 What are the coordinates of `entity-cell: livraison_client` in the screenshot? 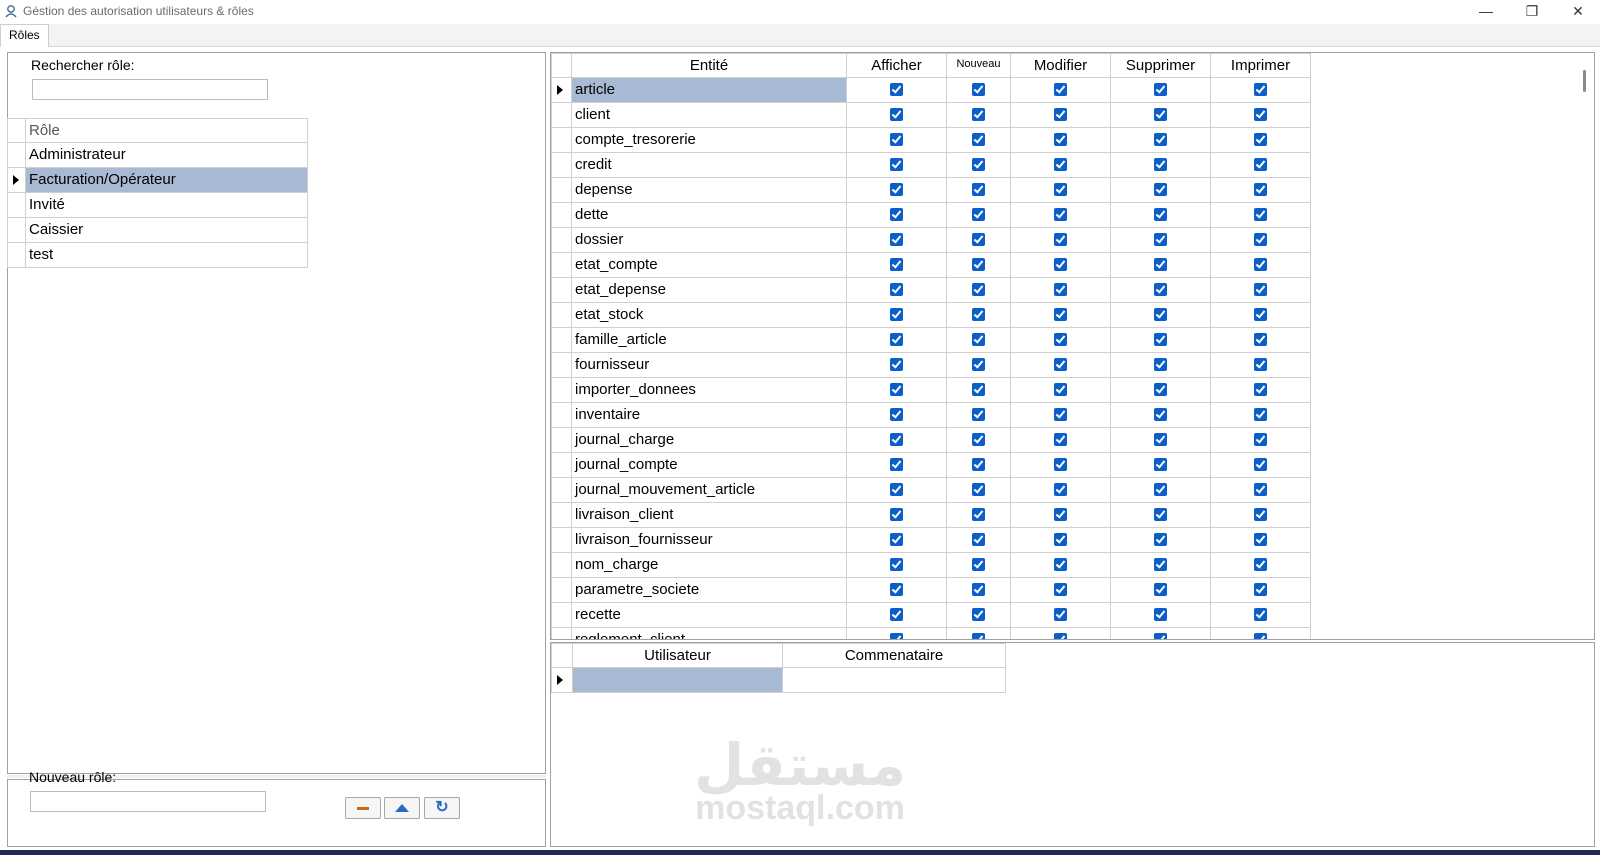 It's located at (709, 515).